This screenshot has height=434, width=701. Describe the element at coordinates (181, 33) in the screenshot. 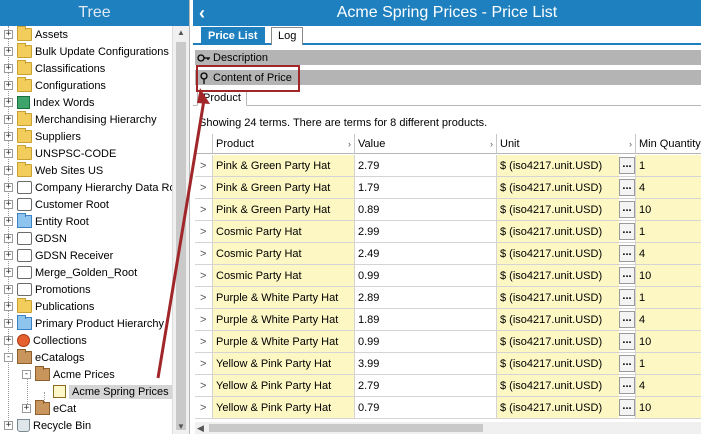

I see `scroll-up-icon: ▲` at that location.